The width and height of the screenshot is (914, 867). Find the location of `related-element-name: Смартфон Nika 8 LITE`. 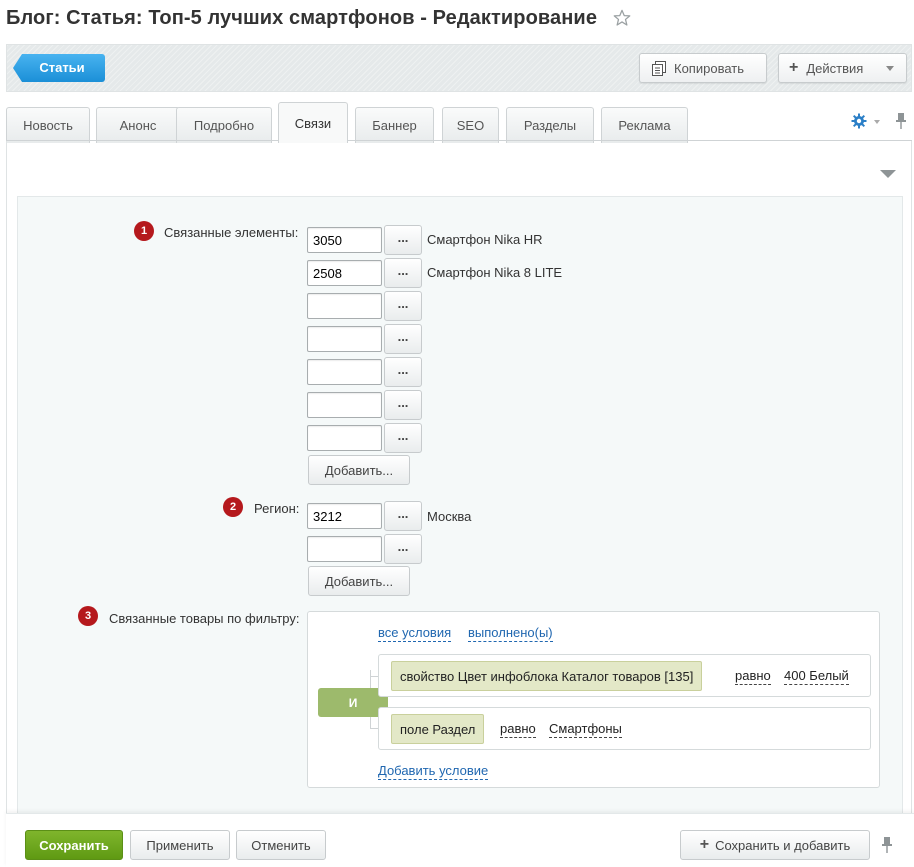

related-element-name: Смартфон Nika 8 LITE is located at coordinates (495, 272).